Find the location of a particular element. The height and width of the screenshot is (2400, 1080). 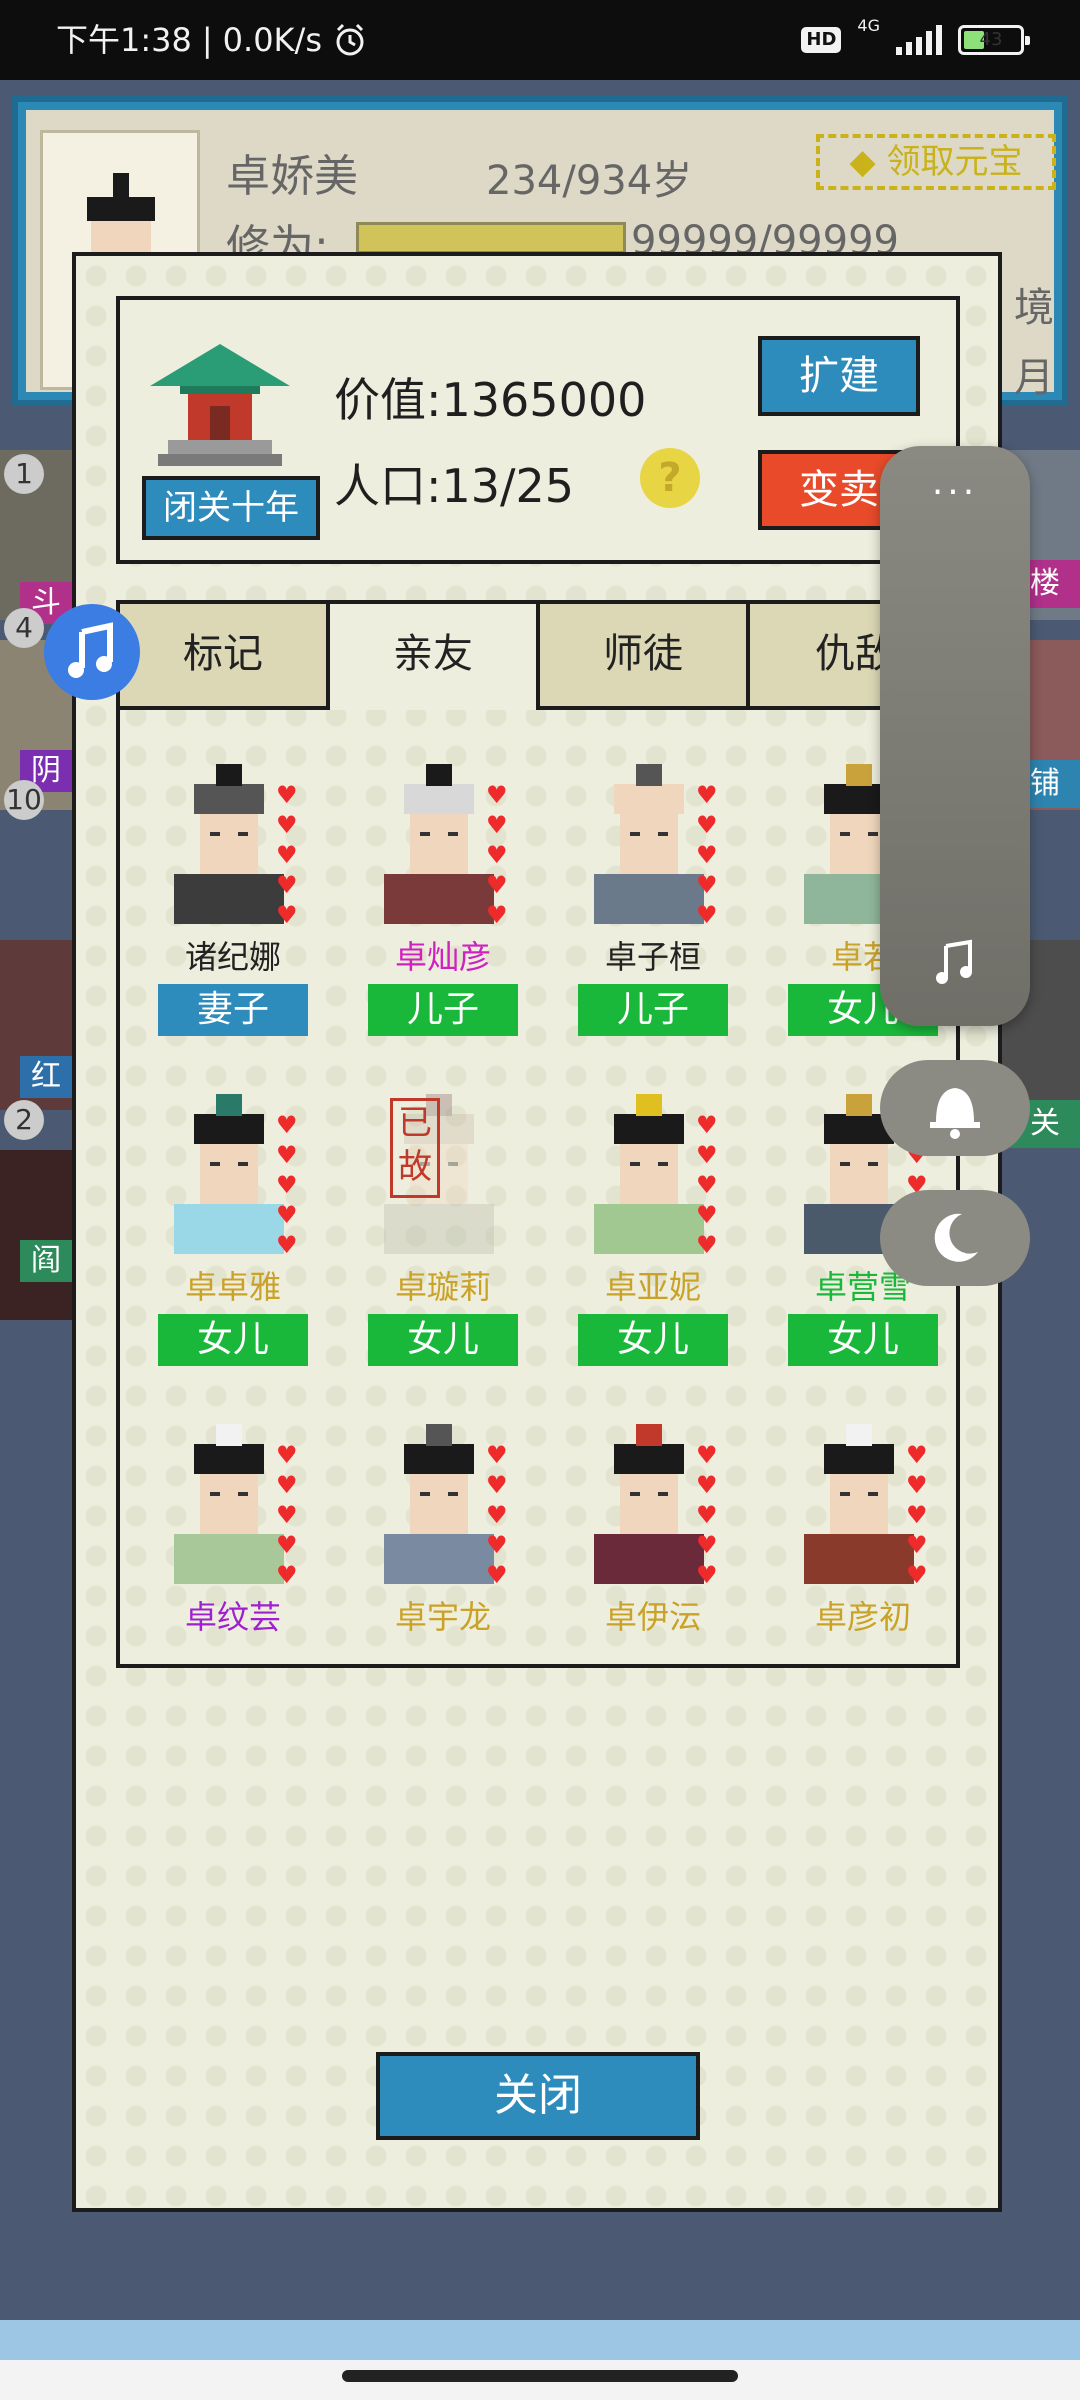

floating-toolbar: ··· is located at coordinates (955, 736).